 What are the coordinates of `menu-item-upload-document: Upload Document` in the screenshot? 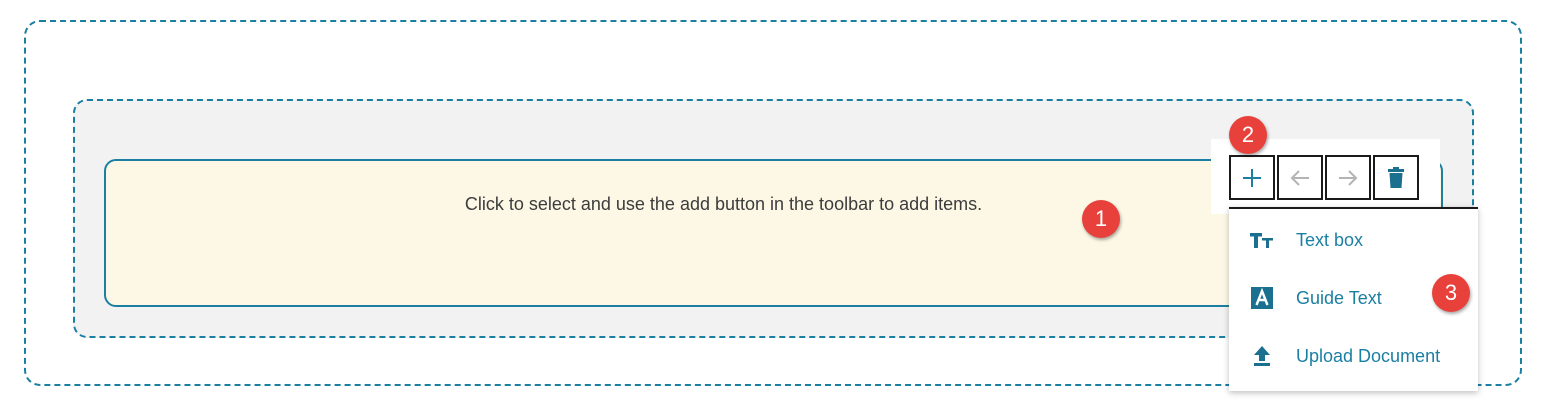 It's located at (1353, 356).